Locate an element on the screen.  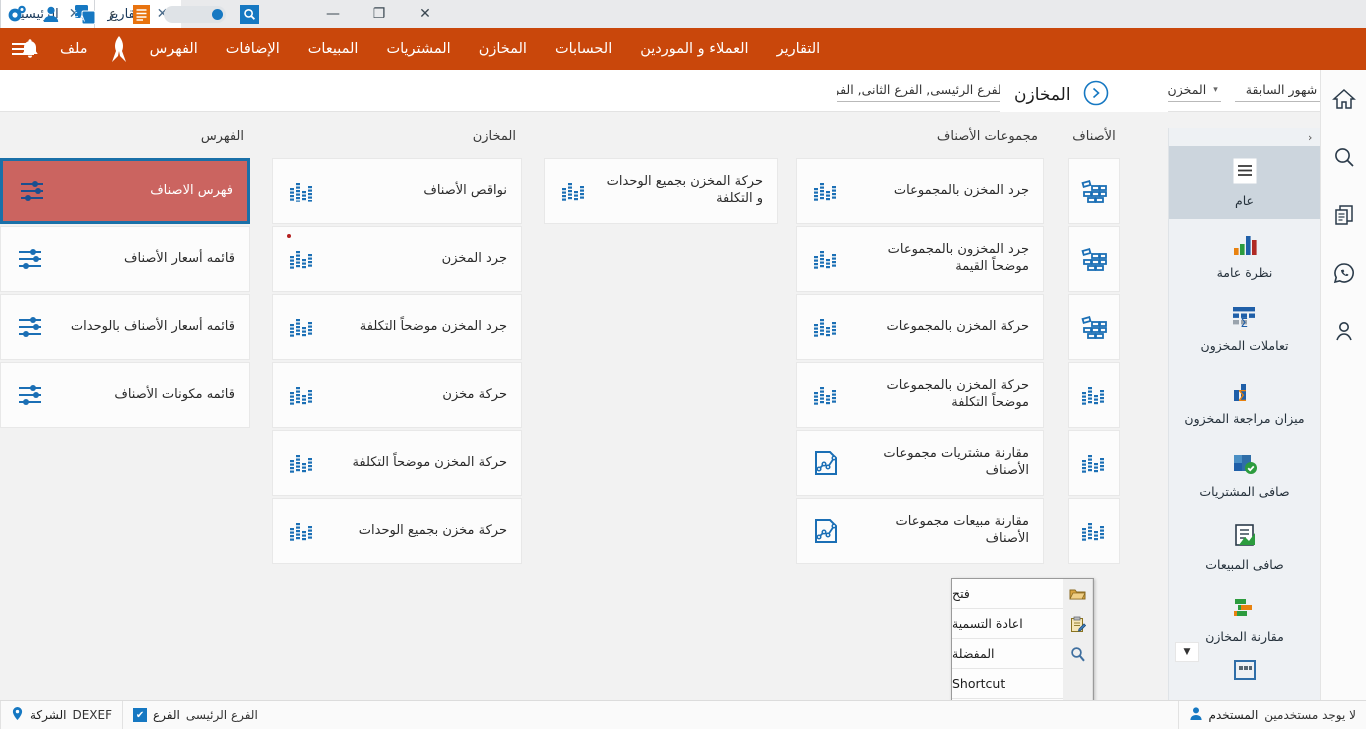
toggle-switch is located at coordinates (195, 14).